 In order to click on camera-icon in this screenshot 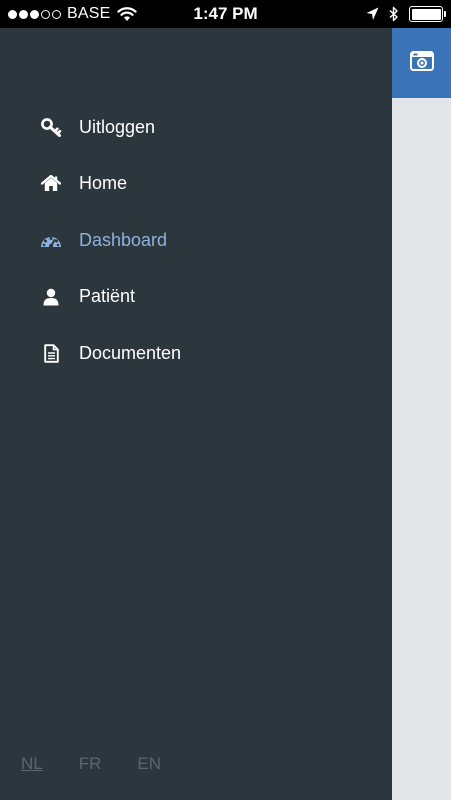, I will do `click(421, 63)`.